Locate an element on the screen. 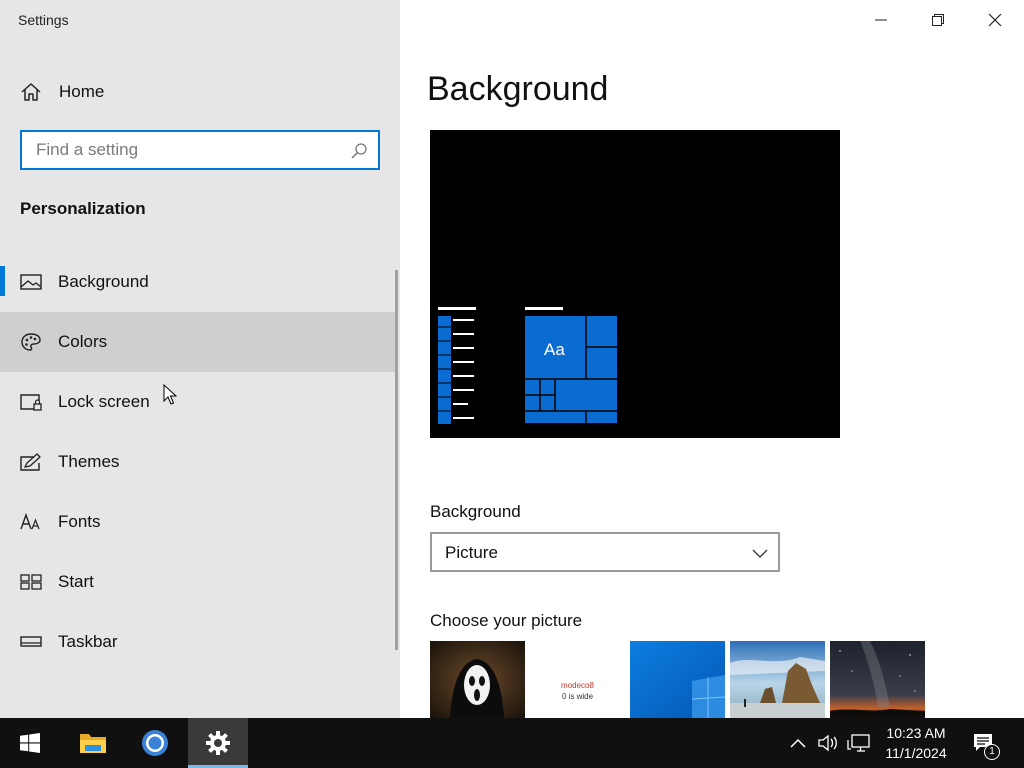  search-box is located at coordinates (200, 150).